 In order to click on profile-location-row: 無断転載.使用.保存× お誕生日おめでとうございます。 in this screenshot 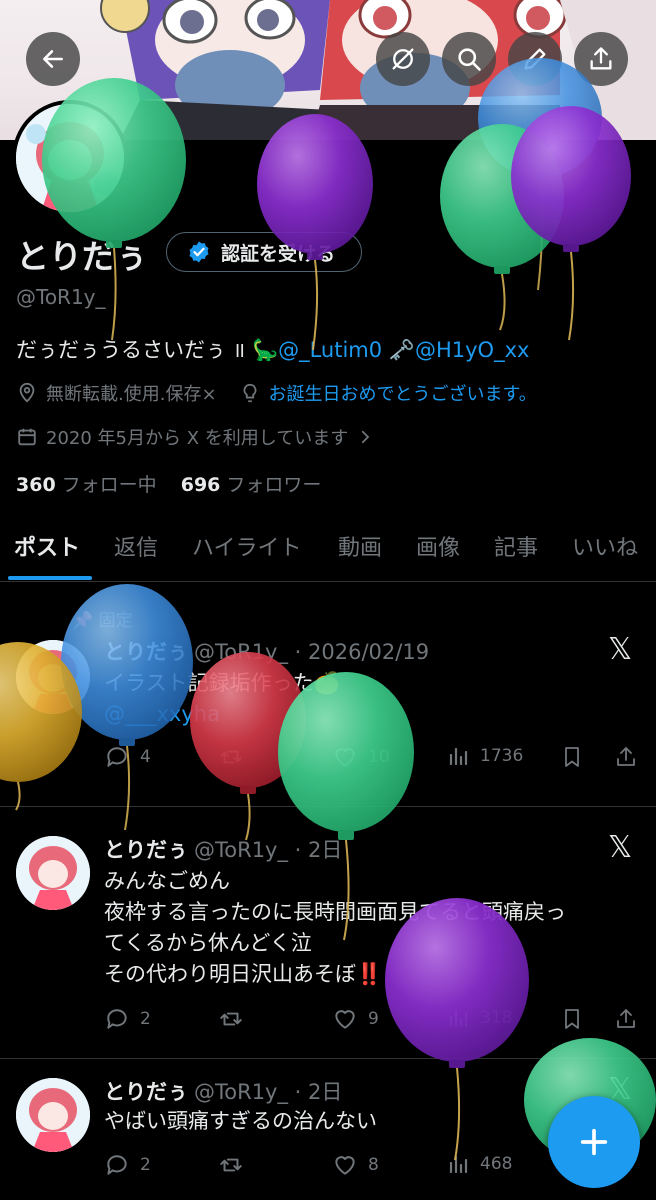, I will do `click(276, 393)`.